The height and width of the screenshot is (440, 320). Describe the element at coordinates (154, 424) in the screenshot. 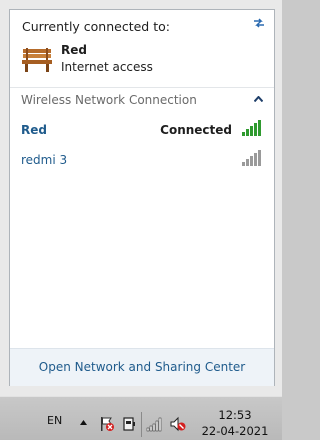

I see `network-signal-icon` at that location.